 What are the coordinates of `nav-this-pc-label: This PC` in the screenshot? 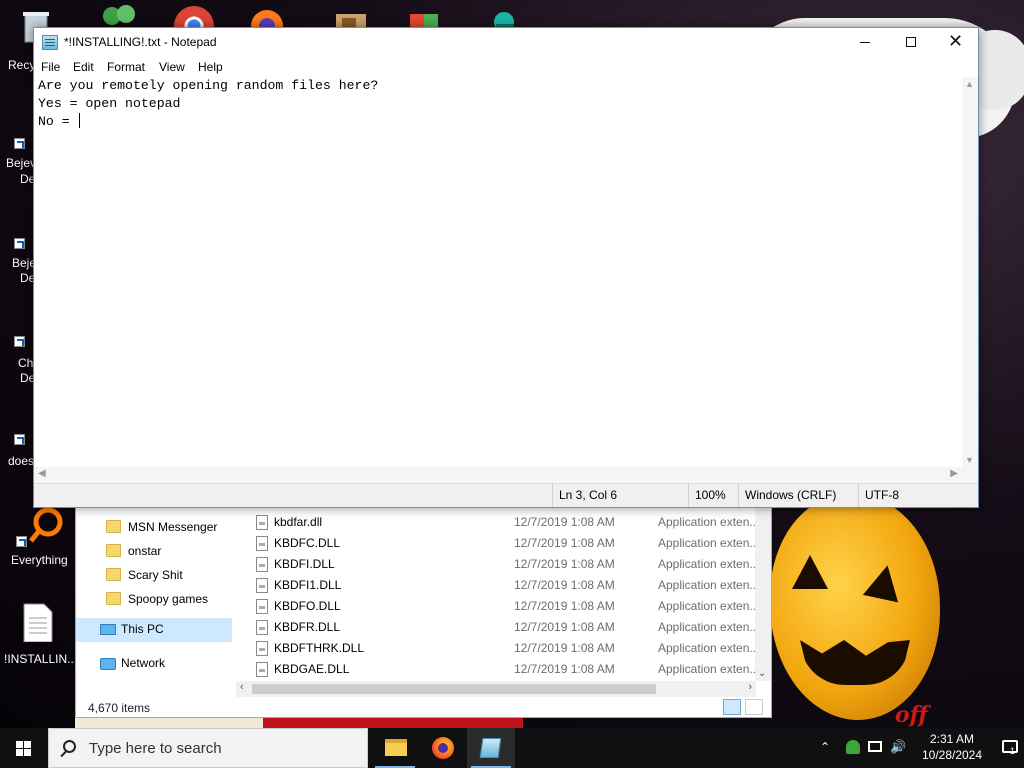 It's located at (142, 629).